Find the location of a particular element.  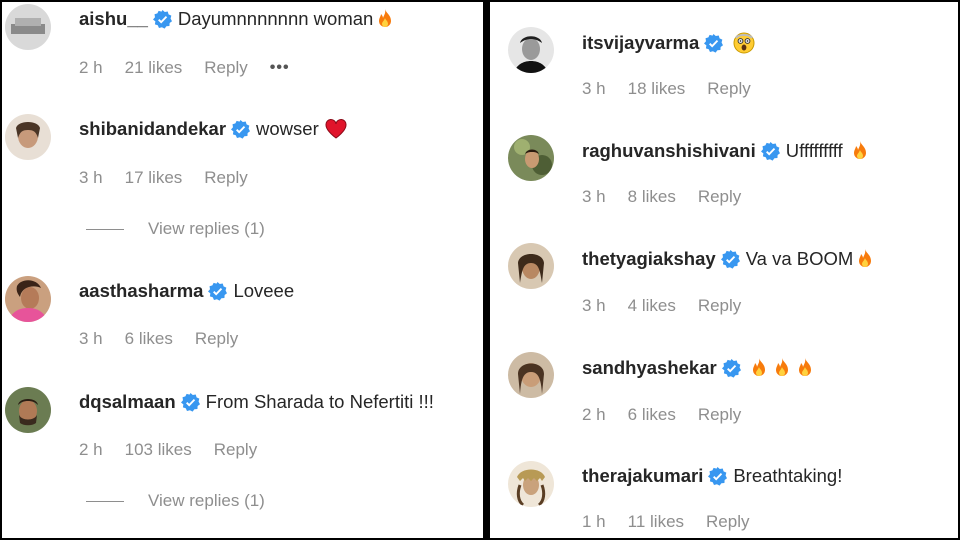

like-count: 8 likes is located at coordinates (652, 197).